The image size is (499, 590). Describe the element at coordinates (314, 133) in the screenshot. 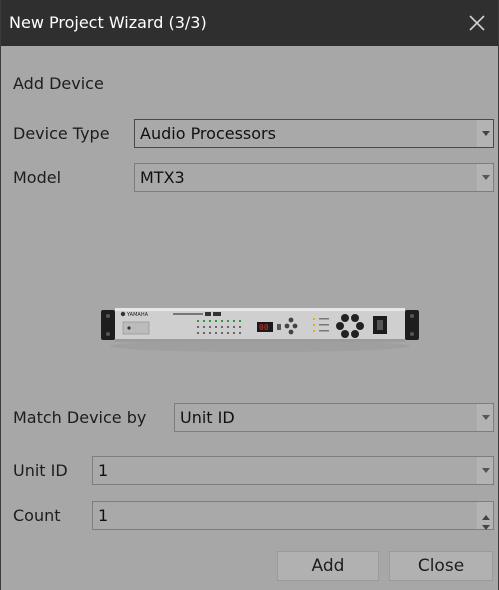

I see `device-type-dropdown: Audio Processors` at that location.